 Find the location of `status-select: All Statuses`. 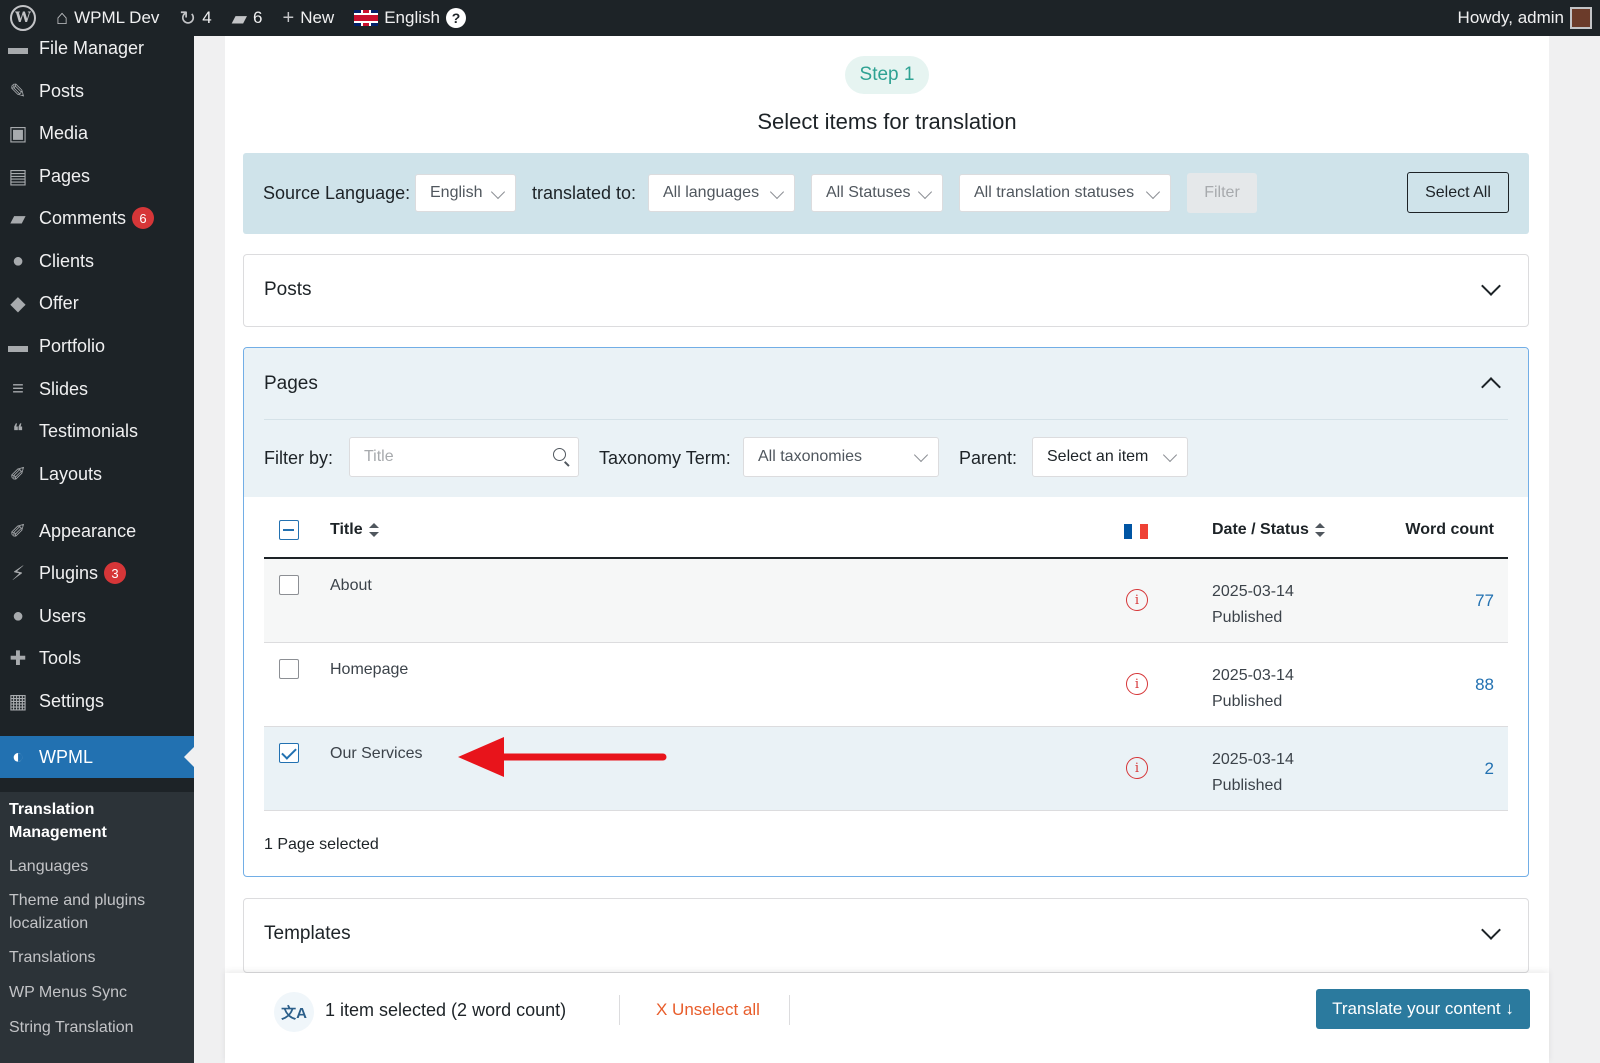

status-select: All Statuses is located at coordinates (877, 193).